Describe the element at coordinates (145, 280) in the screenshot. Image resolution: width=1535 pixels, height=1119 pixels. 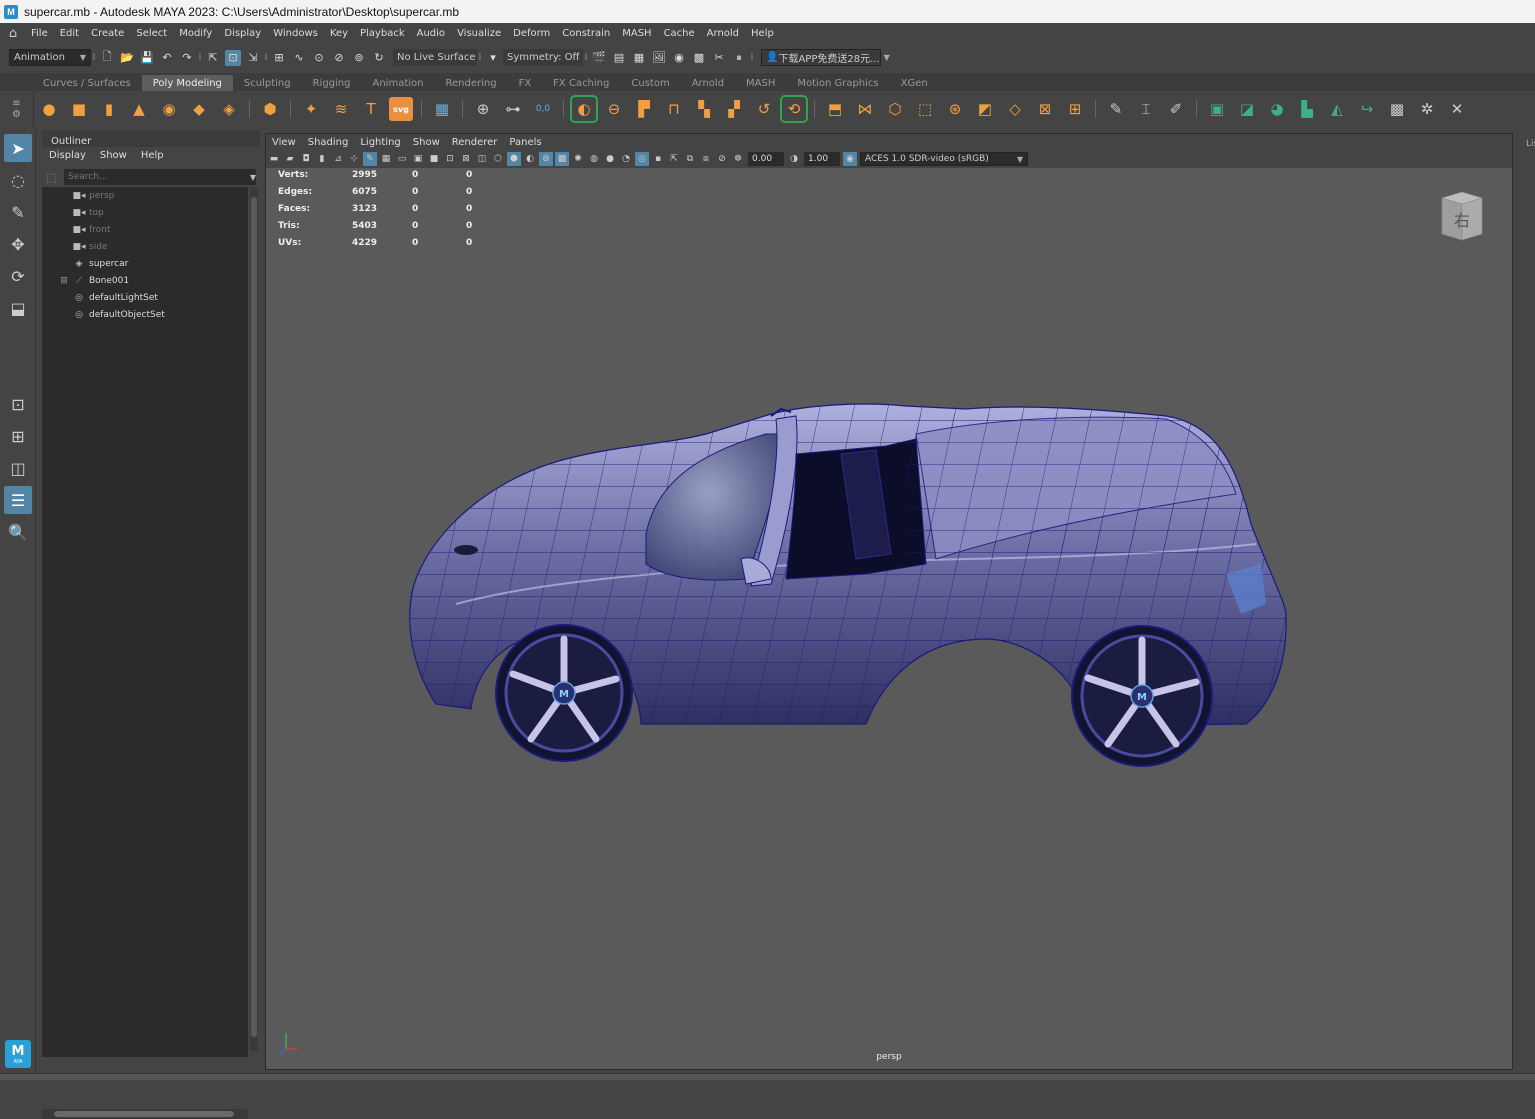
I see `outliner-item: ⊞ ⟋ Bone001` at that location.